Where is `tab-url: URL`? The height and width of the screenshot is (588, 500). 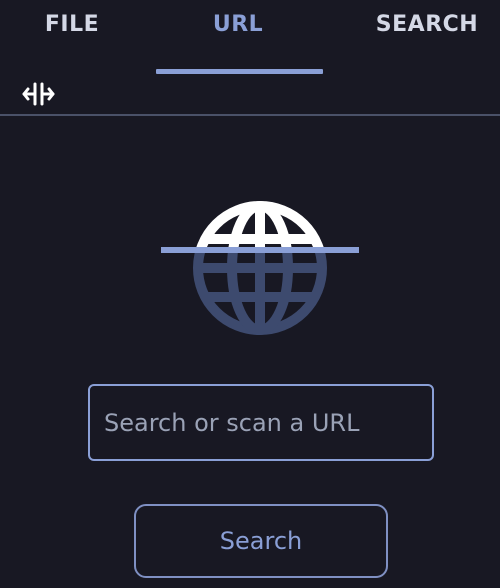
tab-url: URL is located at coordinates (238, 25).